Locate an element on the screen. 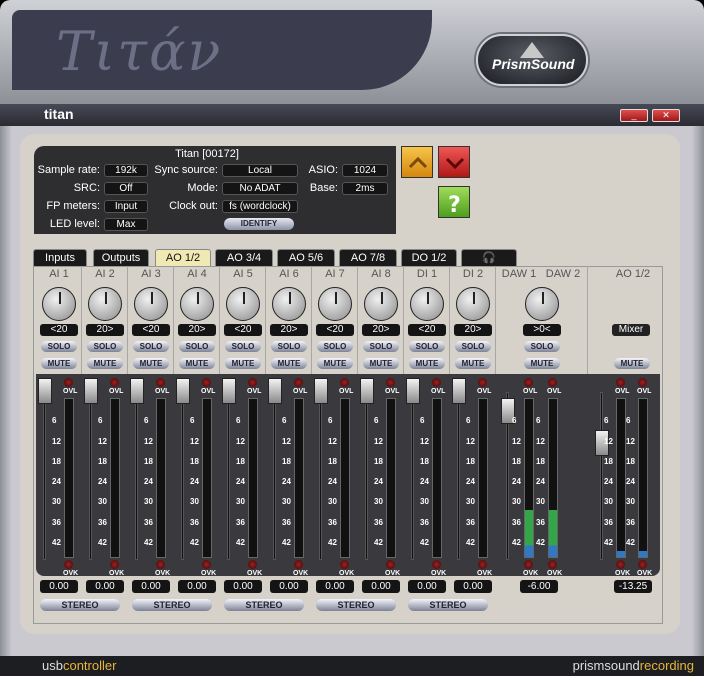 Image resolution: width=704 pixels, height=676 pixels. minimize-button: _ is located at coordinates (634, 115).